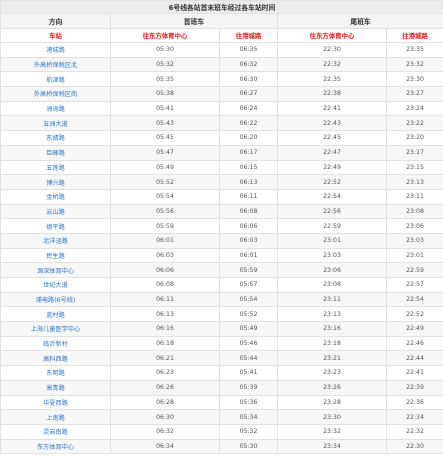  What do you see at coordinates (221, 108) in the screenshot?
I see `table-row: 洲海路 05:41 06:24 22:41 23:24` at bounding box center [221, 108].